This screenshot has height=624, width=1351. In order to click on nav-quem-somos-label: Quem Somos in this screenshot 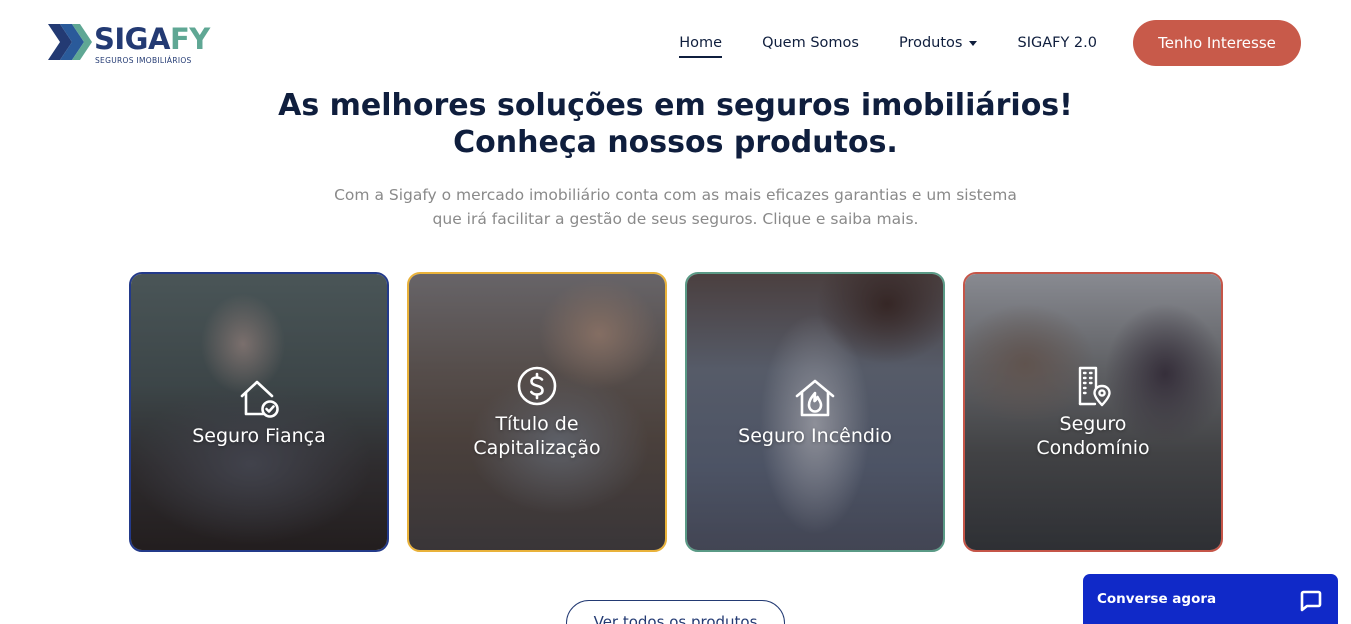, I will do `click(810, 43)`.